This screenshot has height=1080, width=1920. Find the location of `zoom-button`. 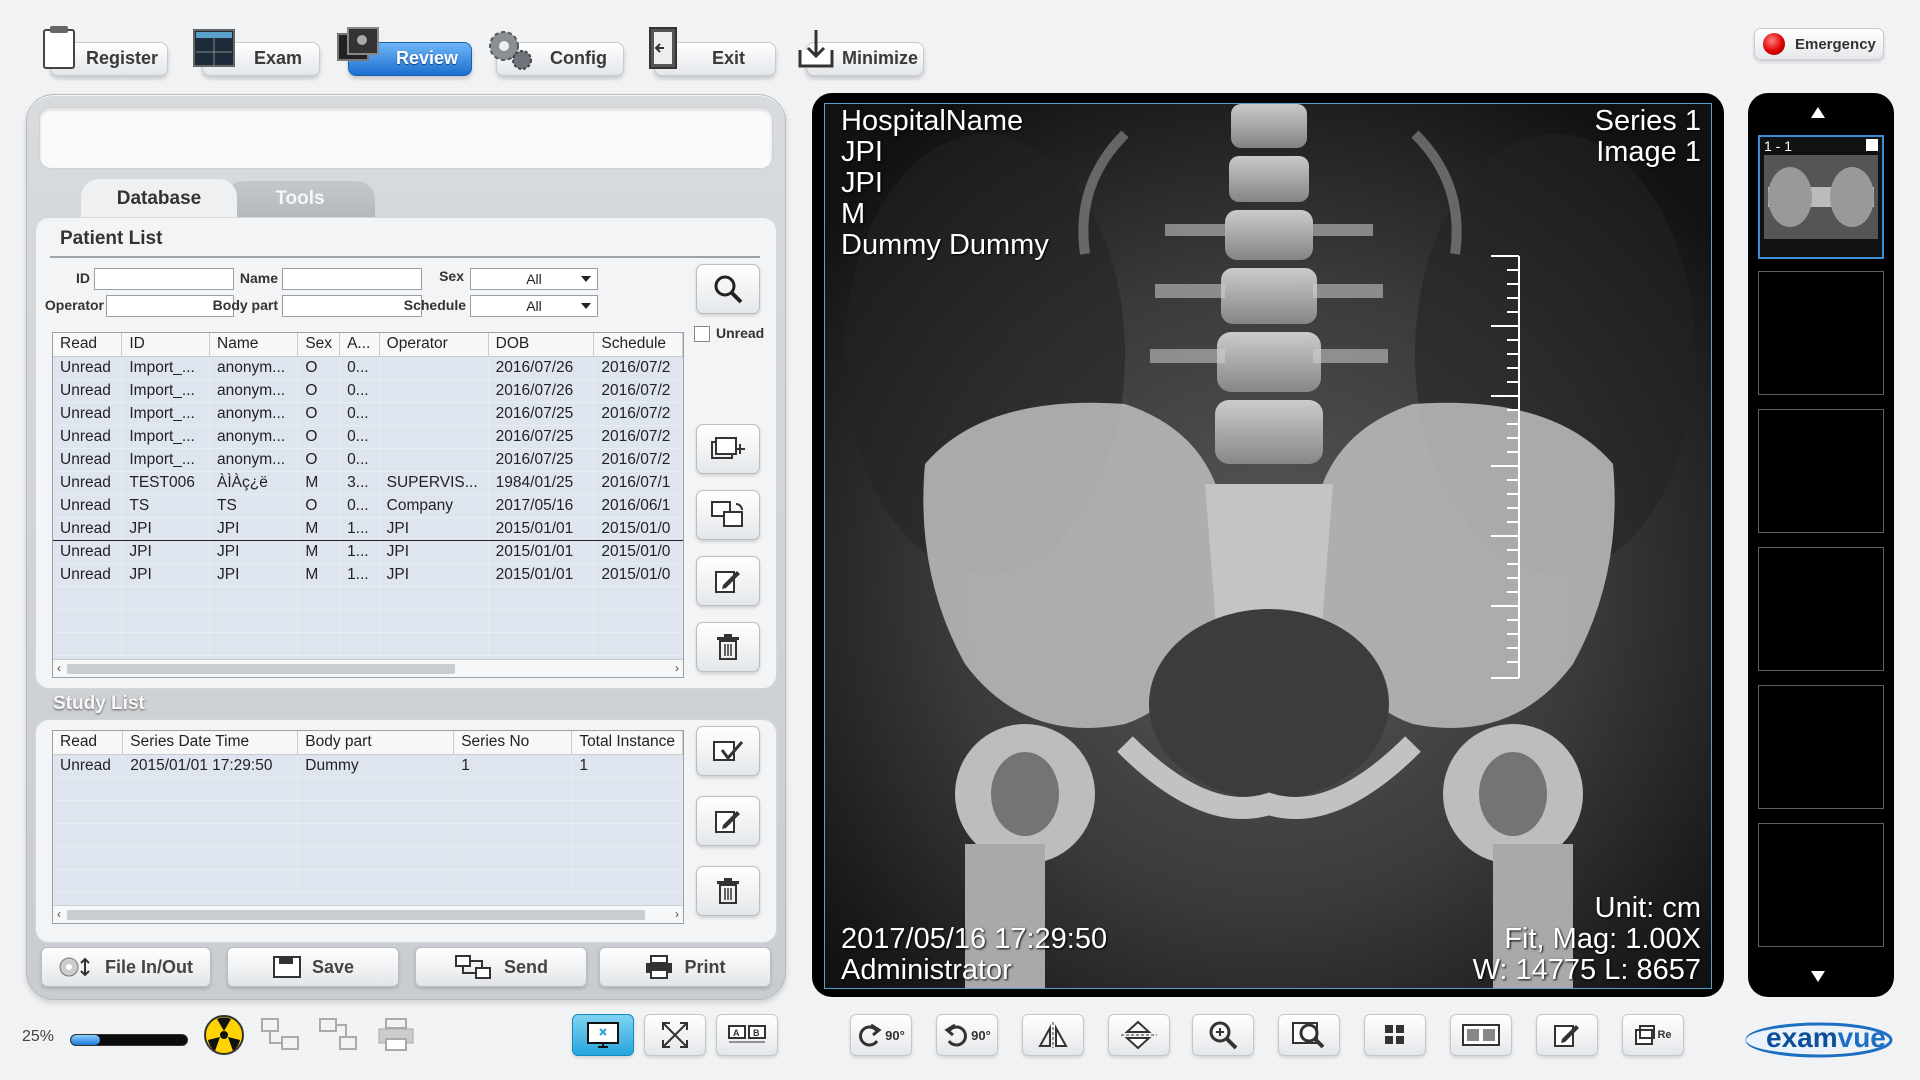

zoom-button is located at coordinates (1223, 1035).